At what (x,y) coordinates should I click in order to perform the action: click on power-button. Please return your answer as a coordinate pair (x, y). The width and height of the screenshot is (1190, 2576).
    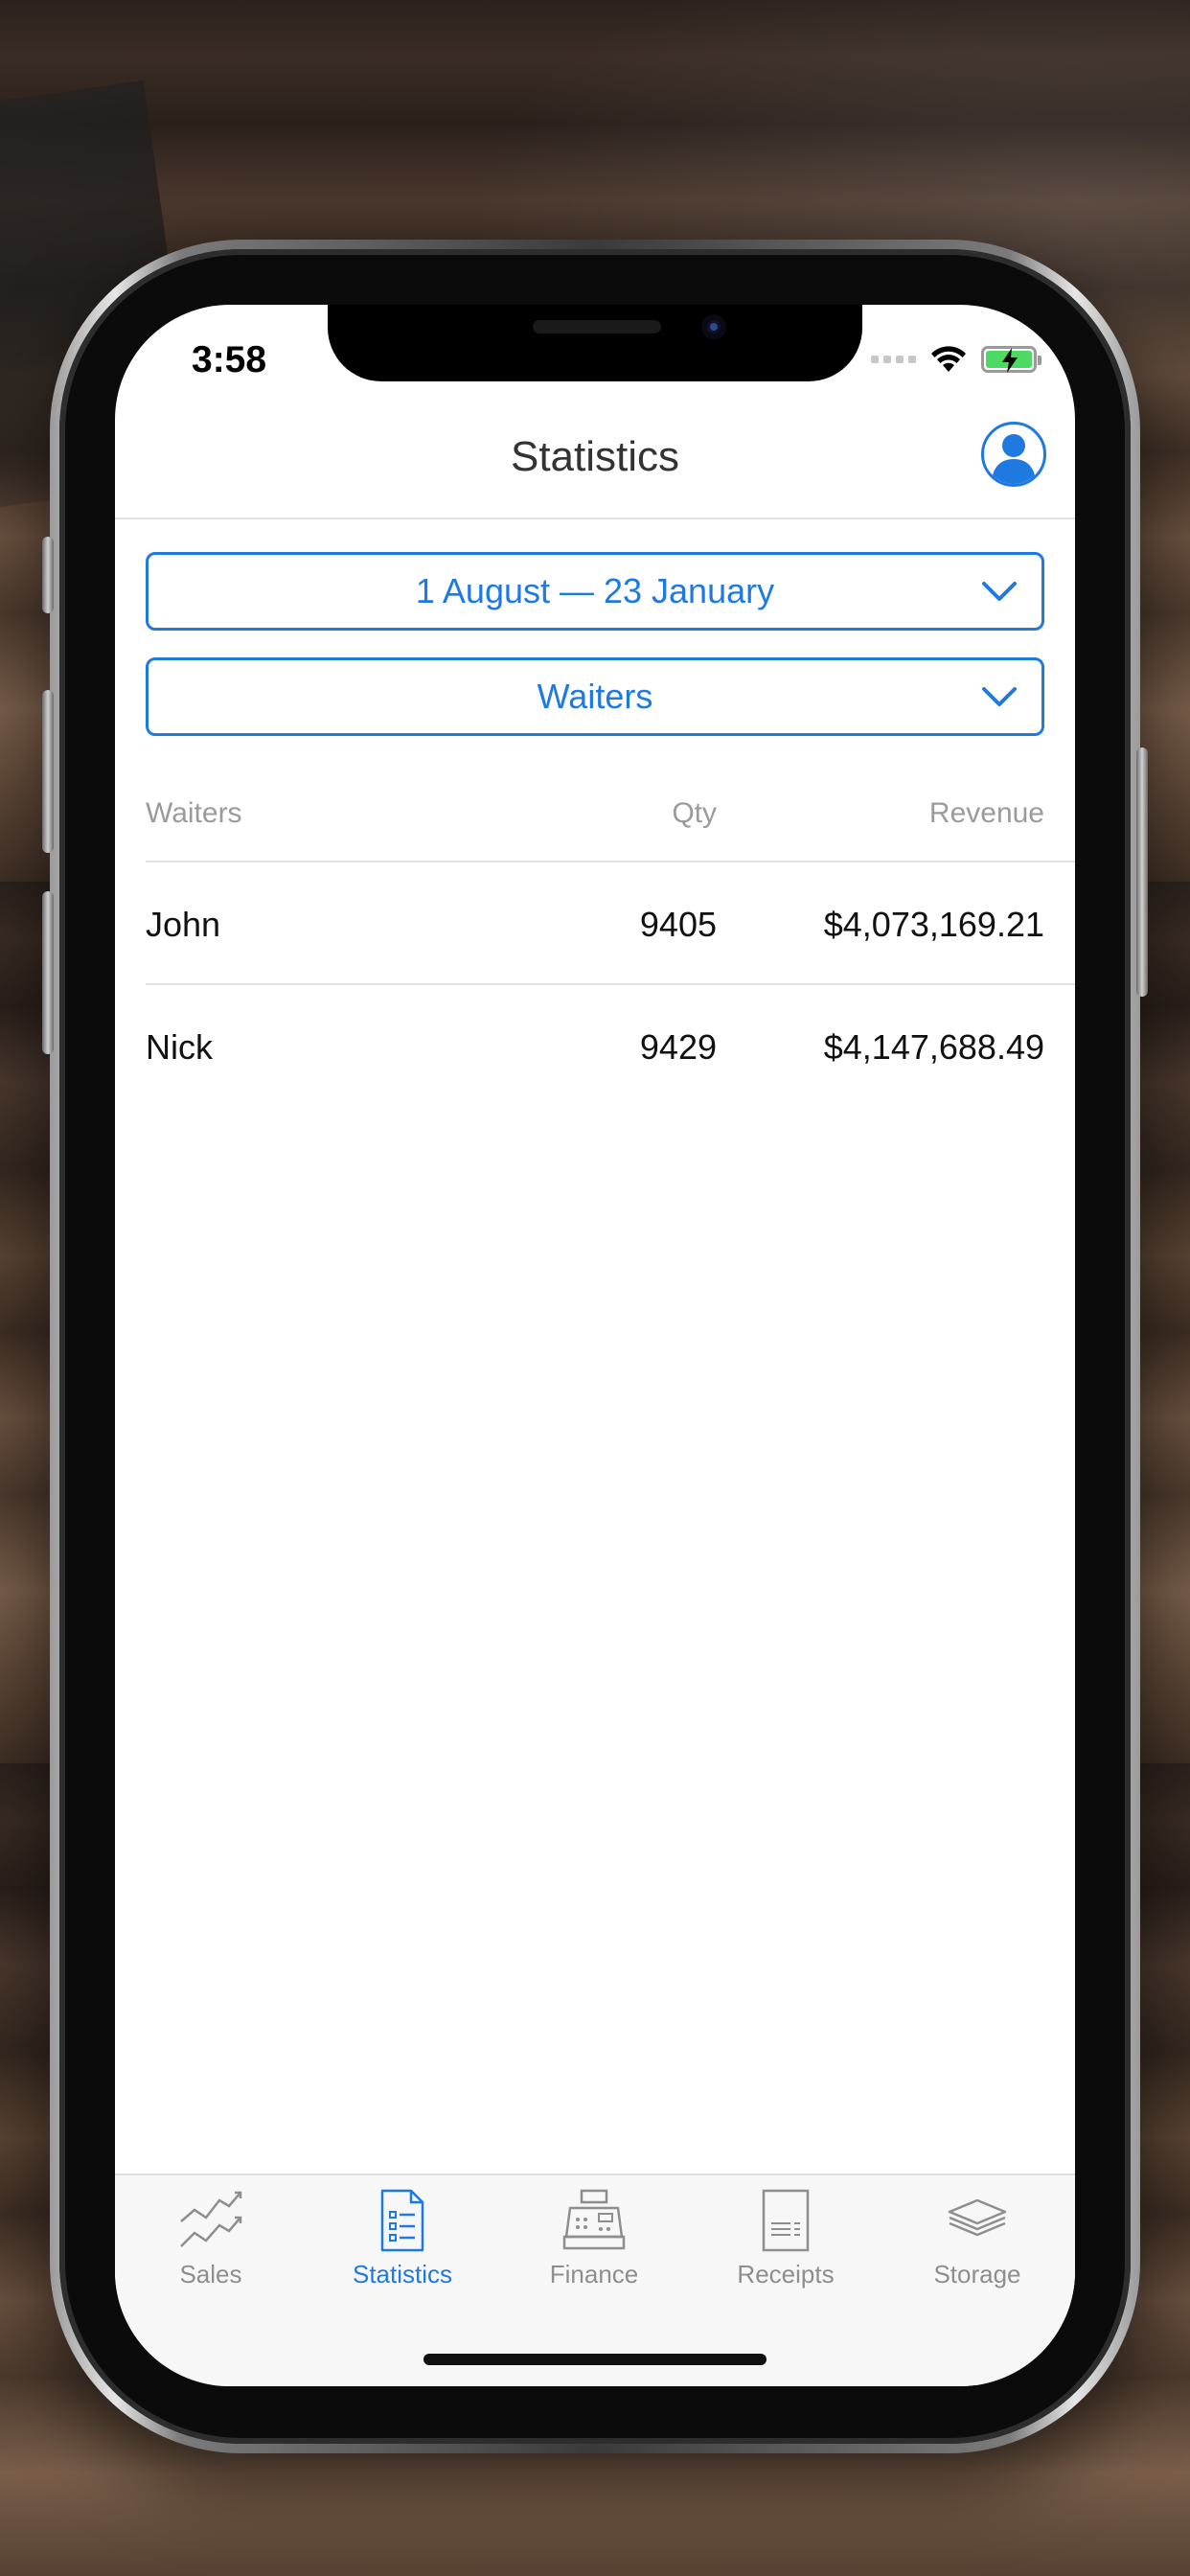
    Looking at the image, I should click on (1142, 872).